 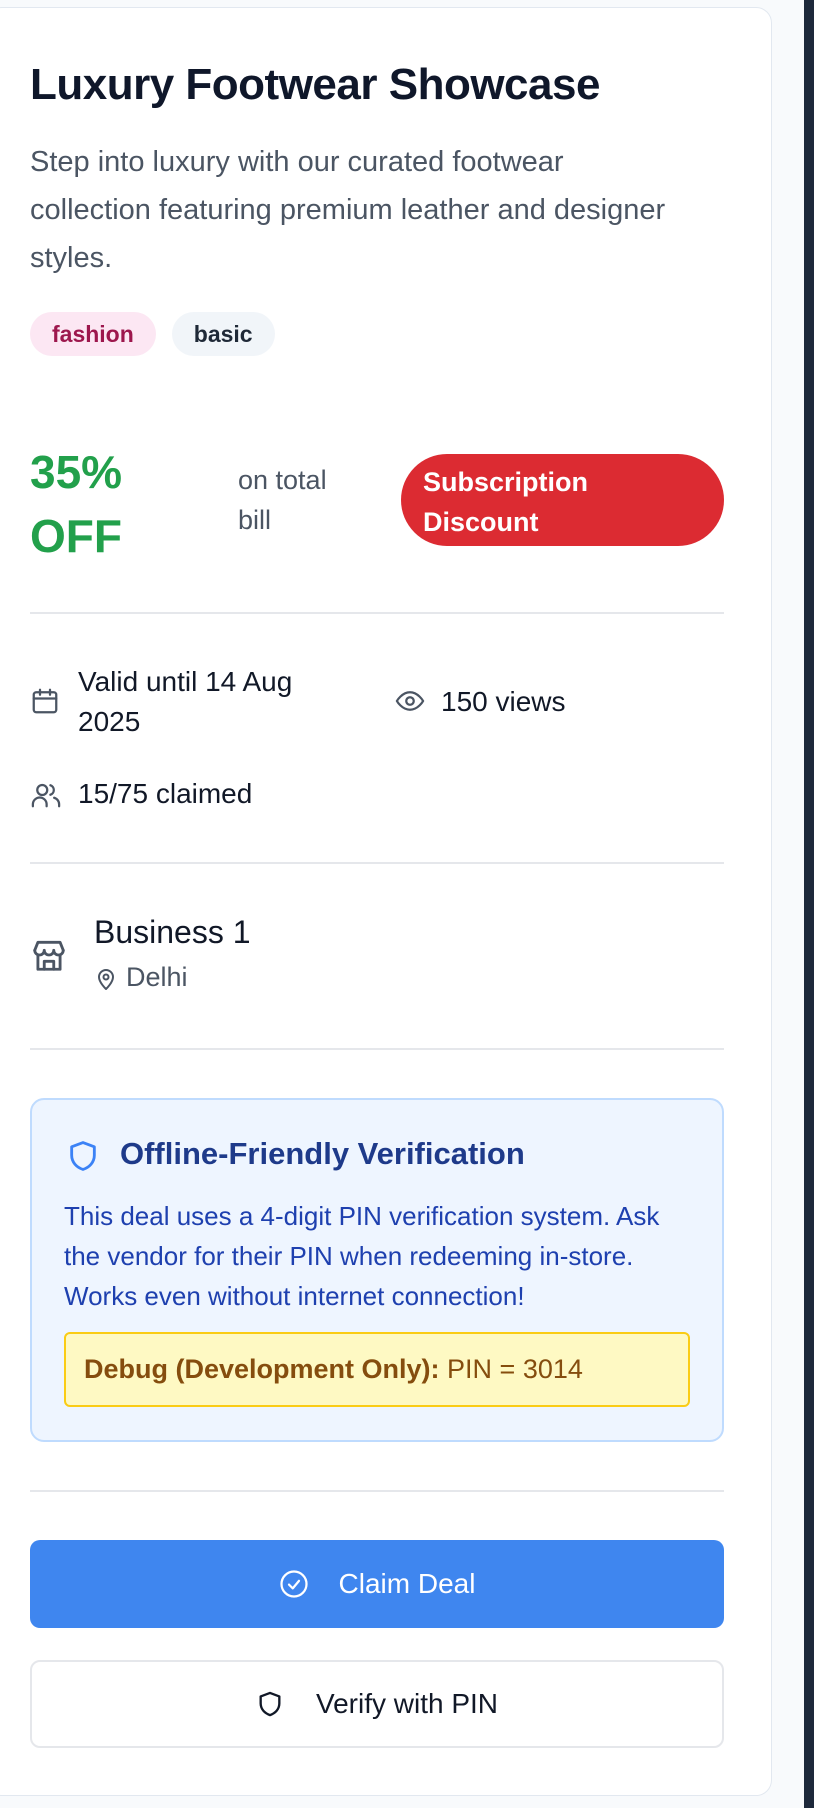 I want to click on users-icon, so click(x=46, y=795).